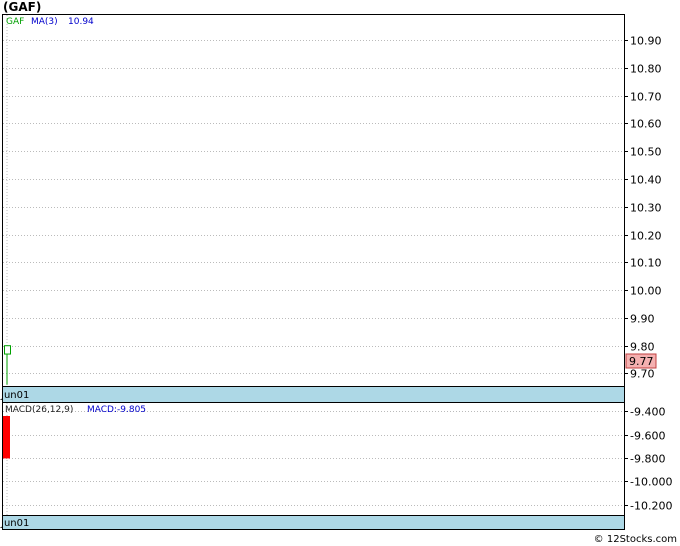 The height and width of the screenshot is (546, 680). I want to click on price-tick-label: 10.40, so click(646, 180).